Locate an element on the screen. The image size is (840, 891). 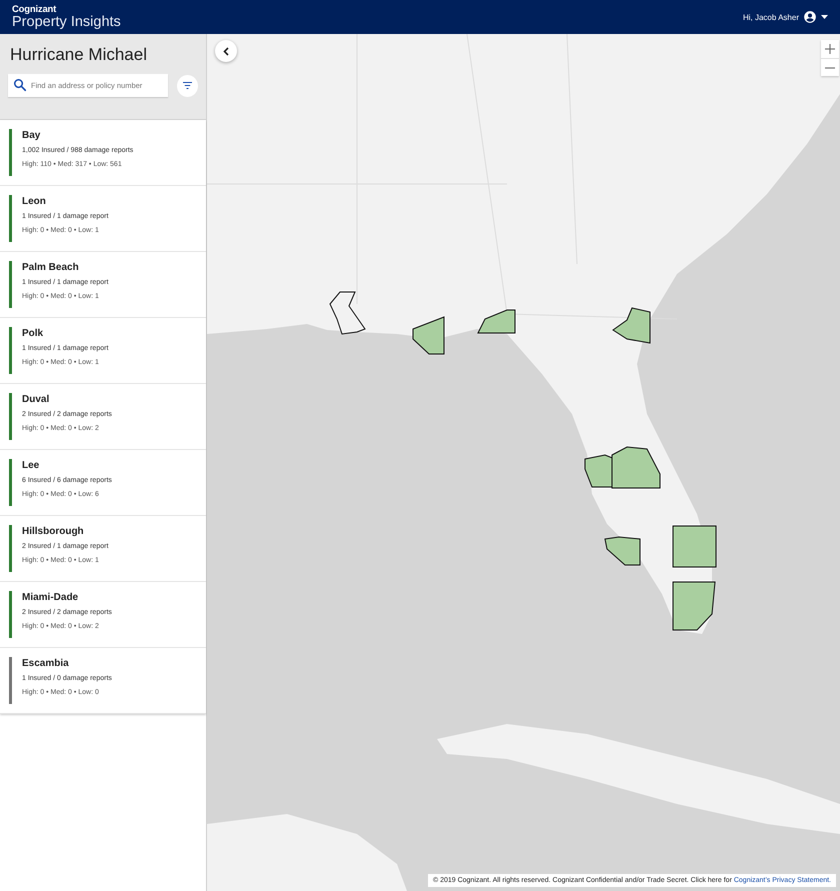
zoom-in-button is located at coordinates (830, 49).